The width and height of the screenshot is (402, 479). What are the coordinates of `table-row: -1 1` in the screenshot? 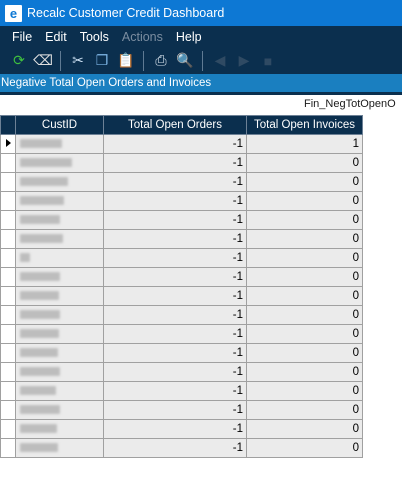 It's located at (181, 144).